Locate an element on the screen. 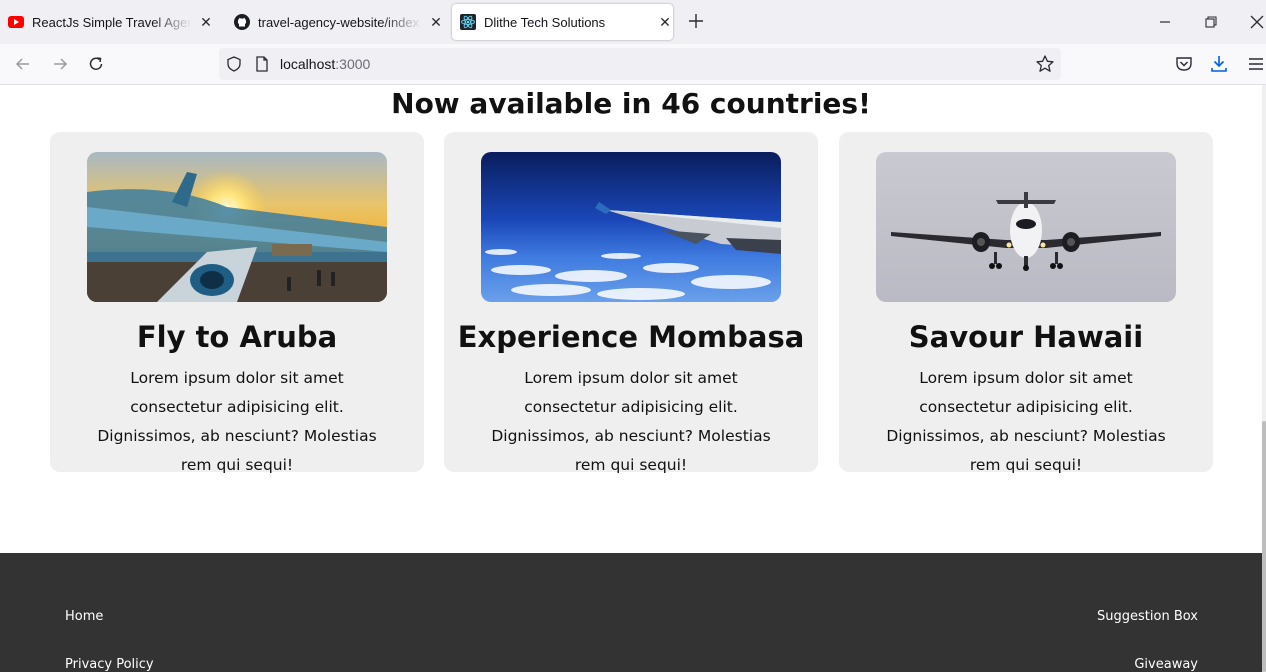 The height and width of the screenshot is (672, 1266). airplane-front-view-photo is located at coordinates (1026, 227).